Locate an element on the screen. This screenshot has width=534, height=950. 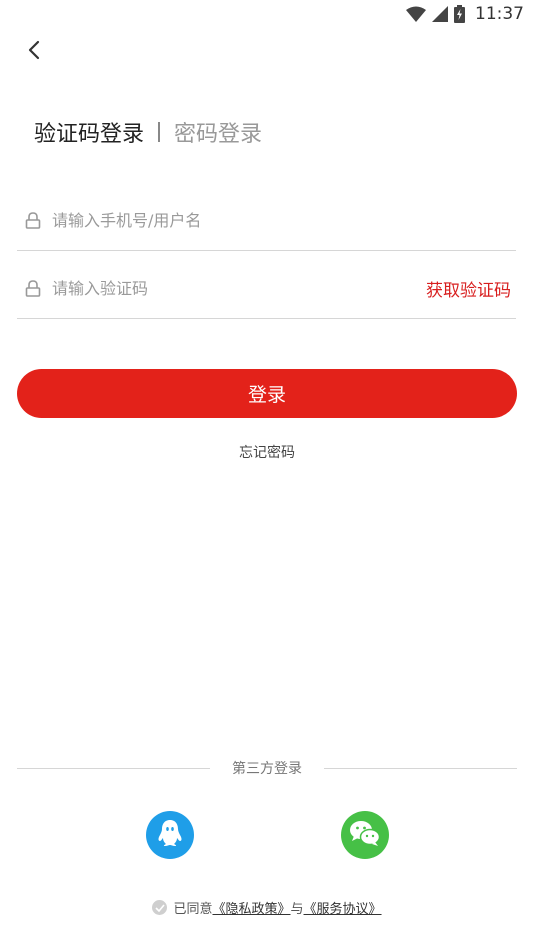
code-field-row: 获取验证码 is located at coordinates (266, 289).